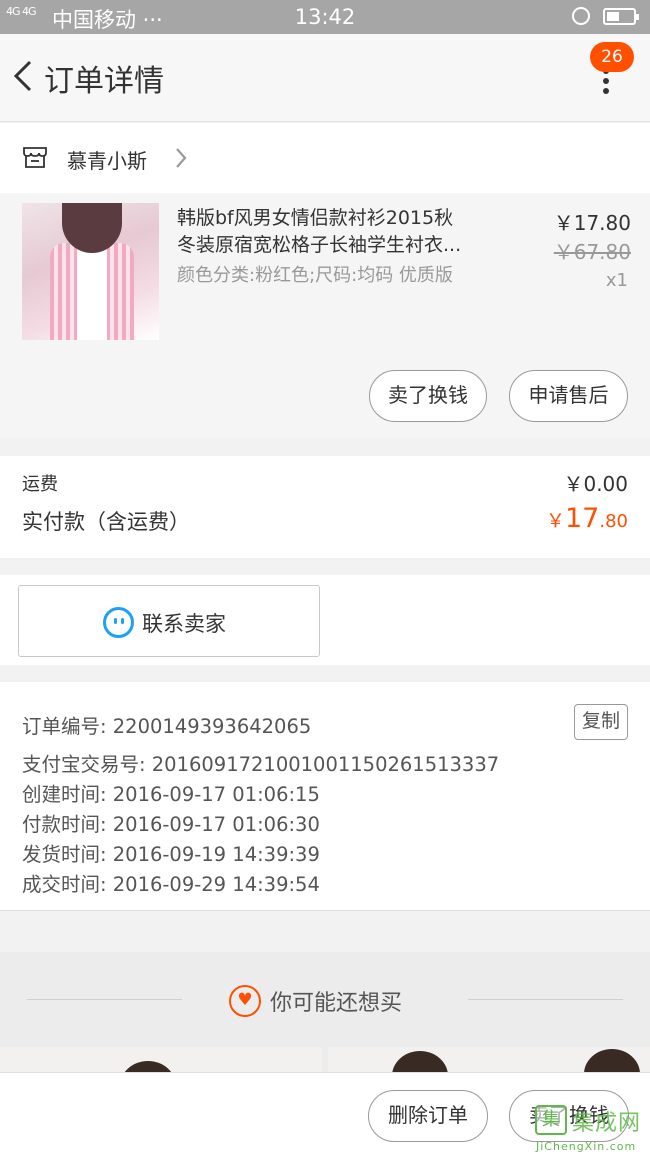  Describe the element at coordinates (40, 484) in the screenshot. I see `shipping-label: 运费` at that location.